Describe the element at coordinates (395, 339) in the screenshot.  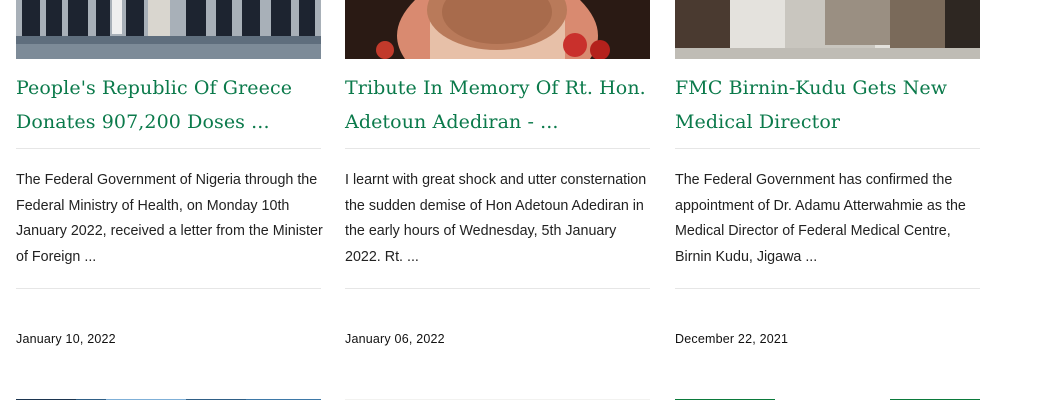
I see `article-date: January 06, 2022` at that location.